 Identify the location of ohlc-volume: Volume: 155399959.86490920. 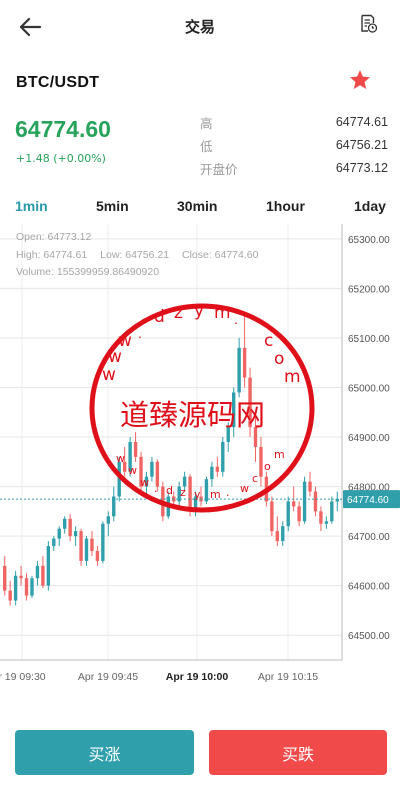
(88, 272).